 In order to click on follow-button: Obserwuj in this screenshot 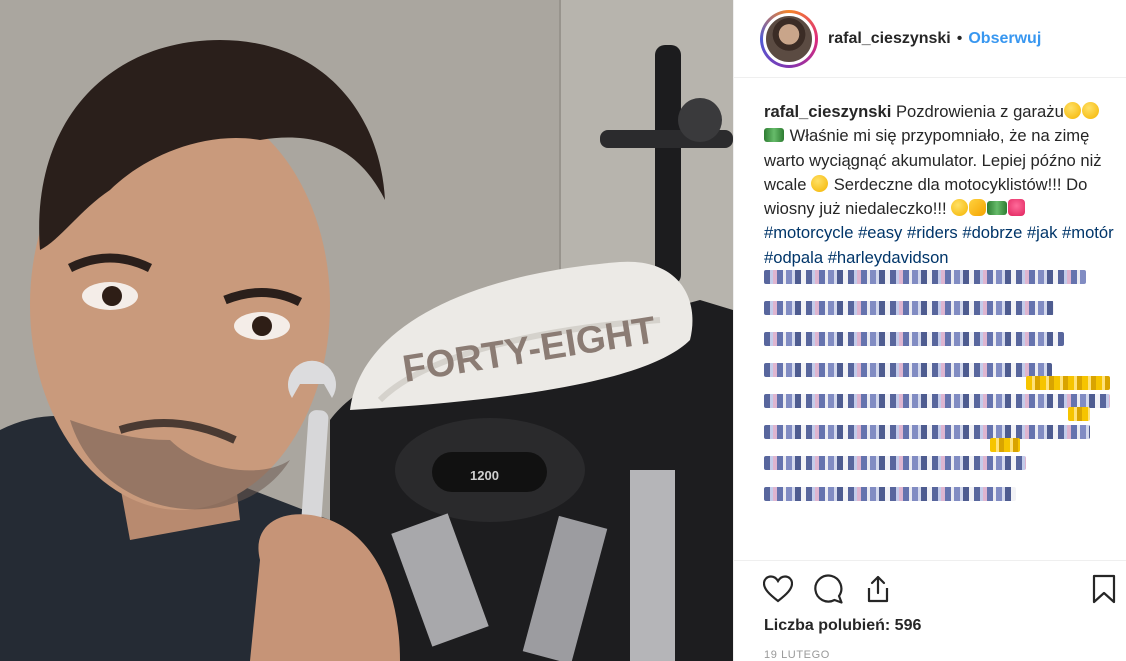, I will do `click(1004, 39)`.